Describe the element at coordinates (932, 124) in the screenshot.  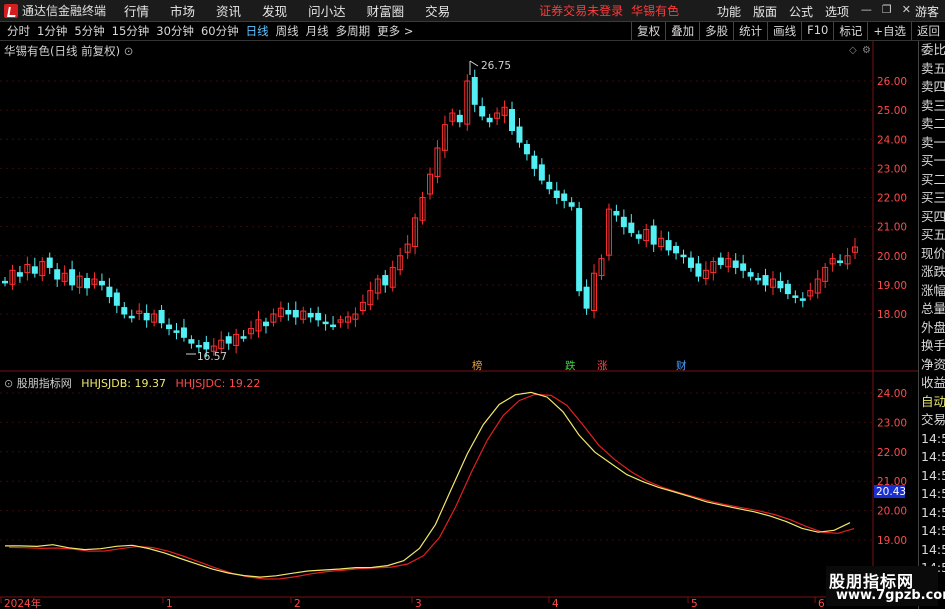
I see `side-item-sell2: 卖二` at that location.